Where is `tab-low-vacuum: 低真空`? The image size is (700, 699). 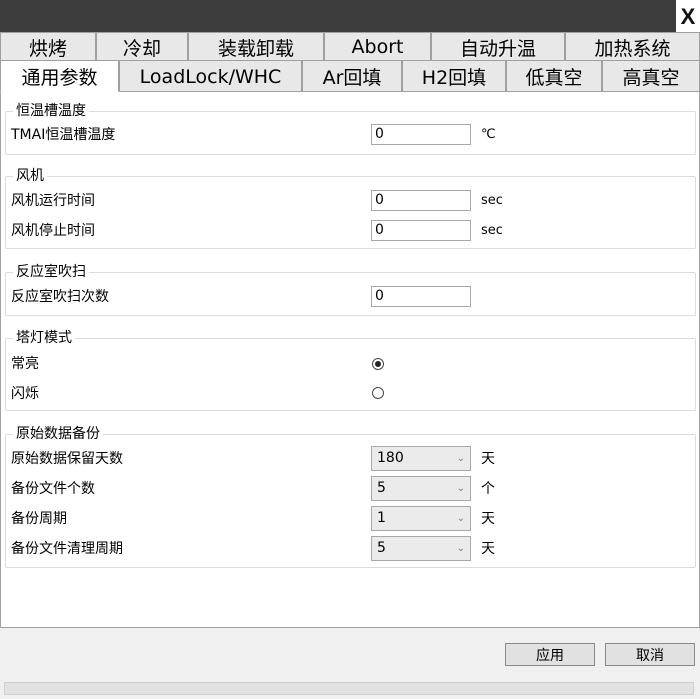
tab-low-vacuum: 低真空 is located at coordinates (554, 76).